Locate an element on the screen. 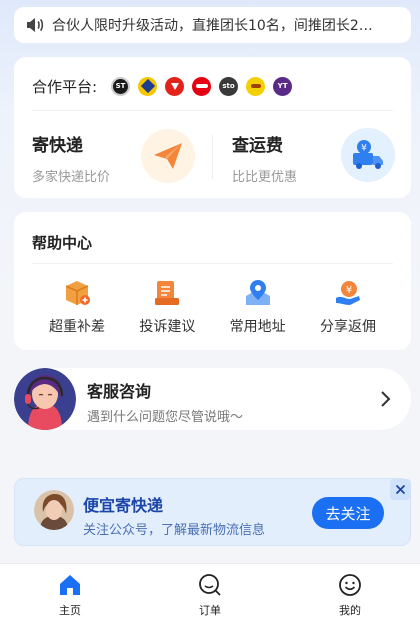 This screenshot has width=420, height=621. follow-button: 去关注 is located at coordinates (348, 513).